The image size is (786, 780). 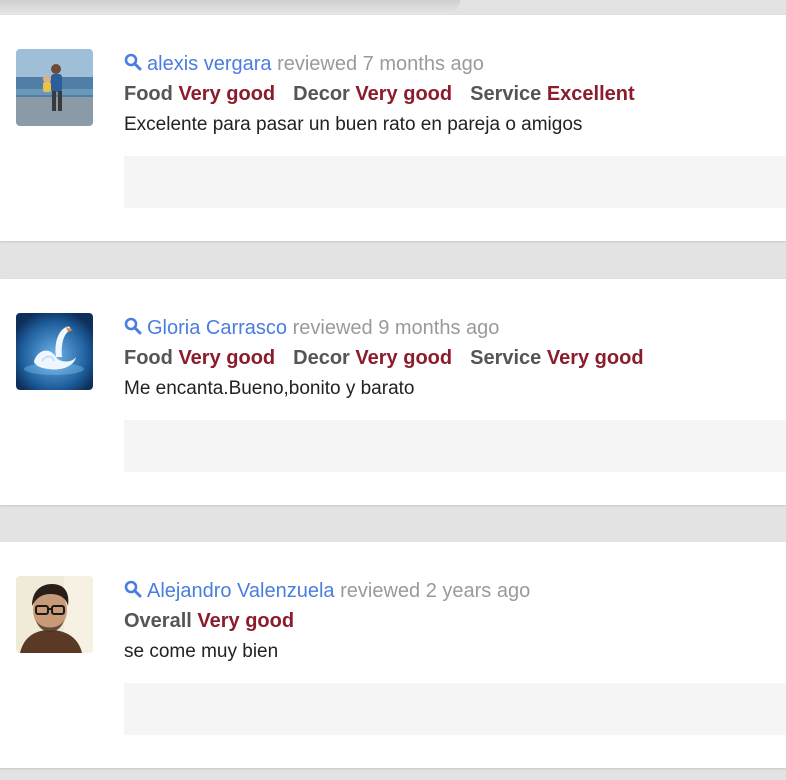 I want to click on review-header: Gloria Carrasco reviewed 9 months ago, so click(x=455, y=328).